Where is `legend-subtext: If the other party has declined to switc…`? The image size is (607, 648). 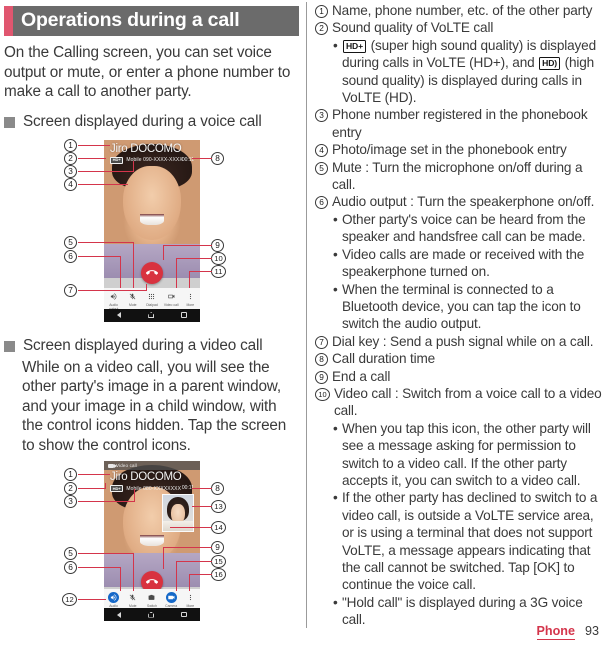
legend-subtext: If the other party has declined to switc… is located at coordinates (470, 541).